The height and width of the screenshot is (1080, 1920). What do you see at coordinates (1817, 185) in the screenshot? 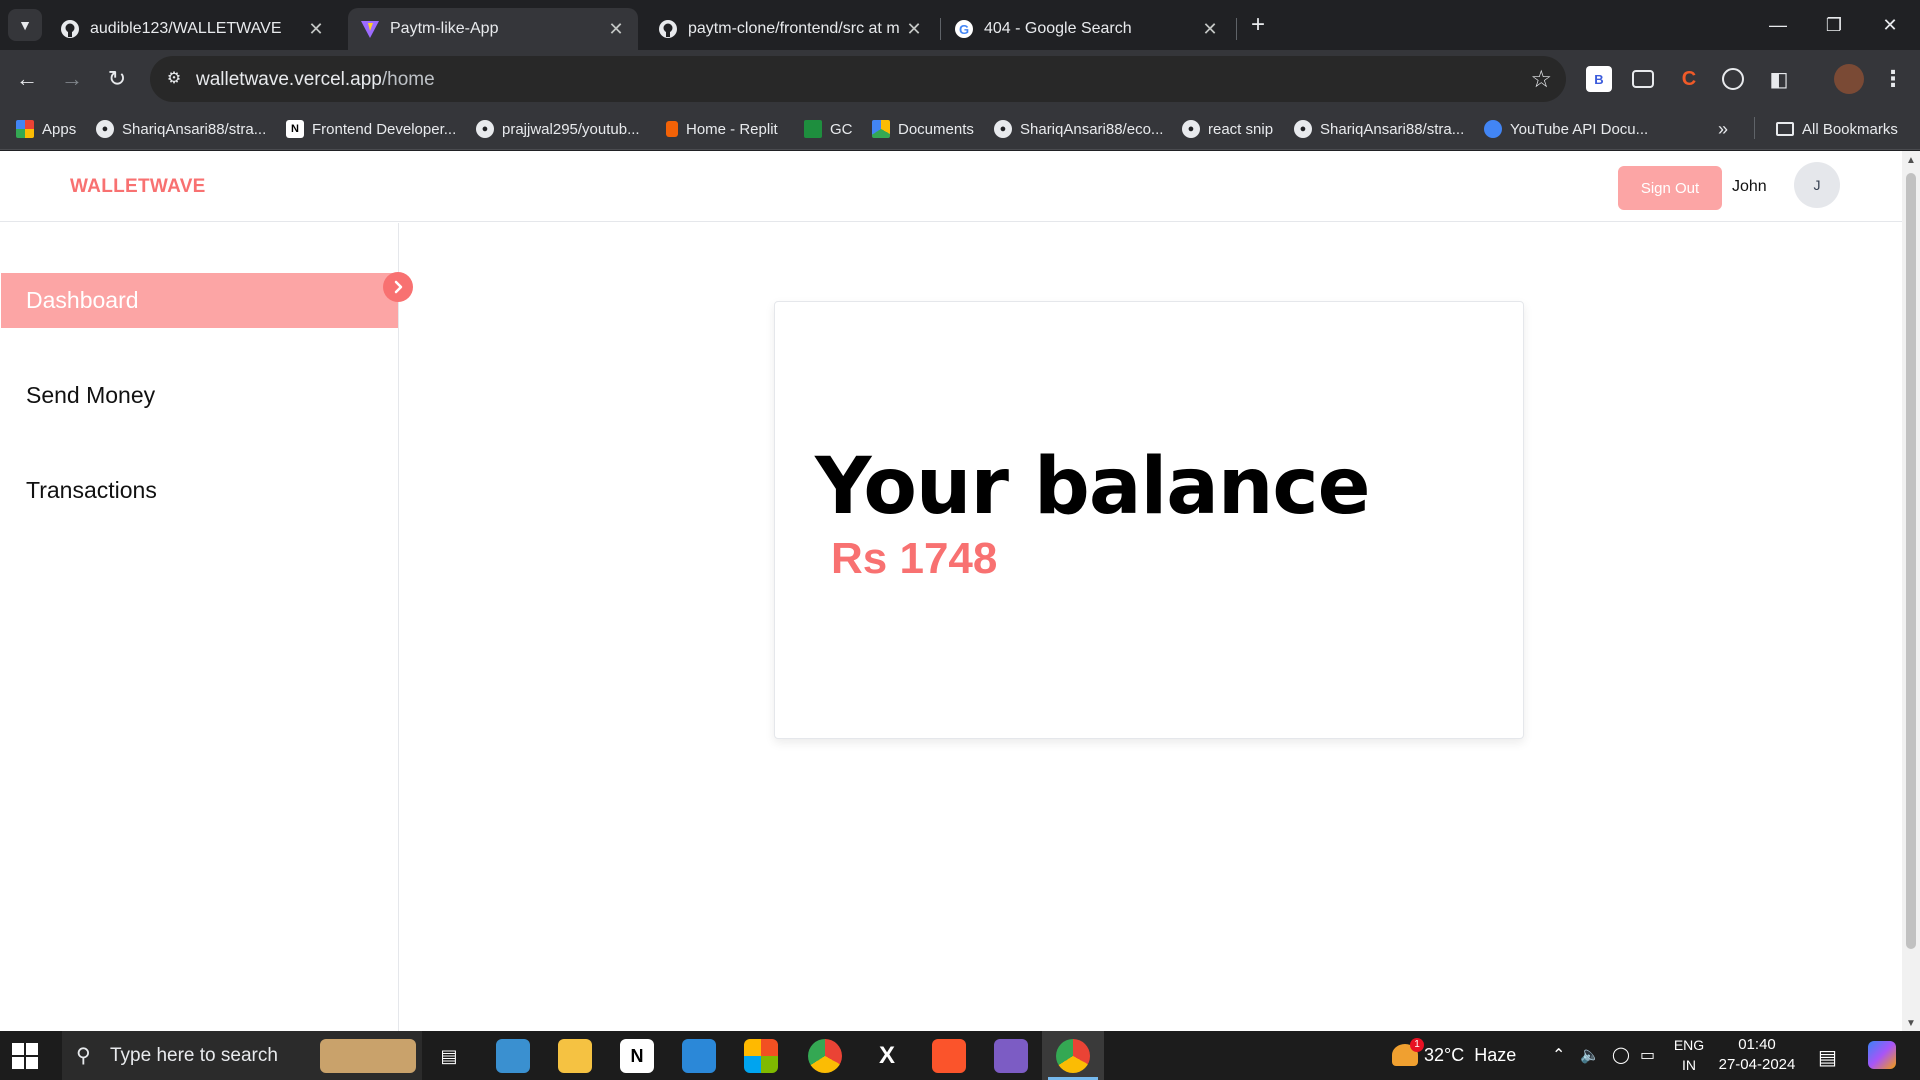
I see `avatar: J` at bounding box center [1817, 185].